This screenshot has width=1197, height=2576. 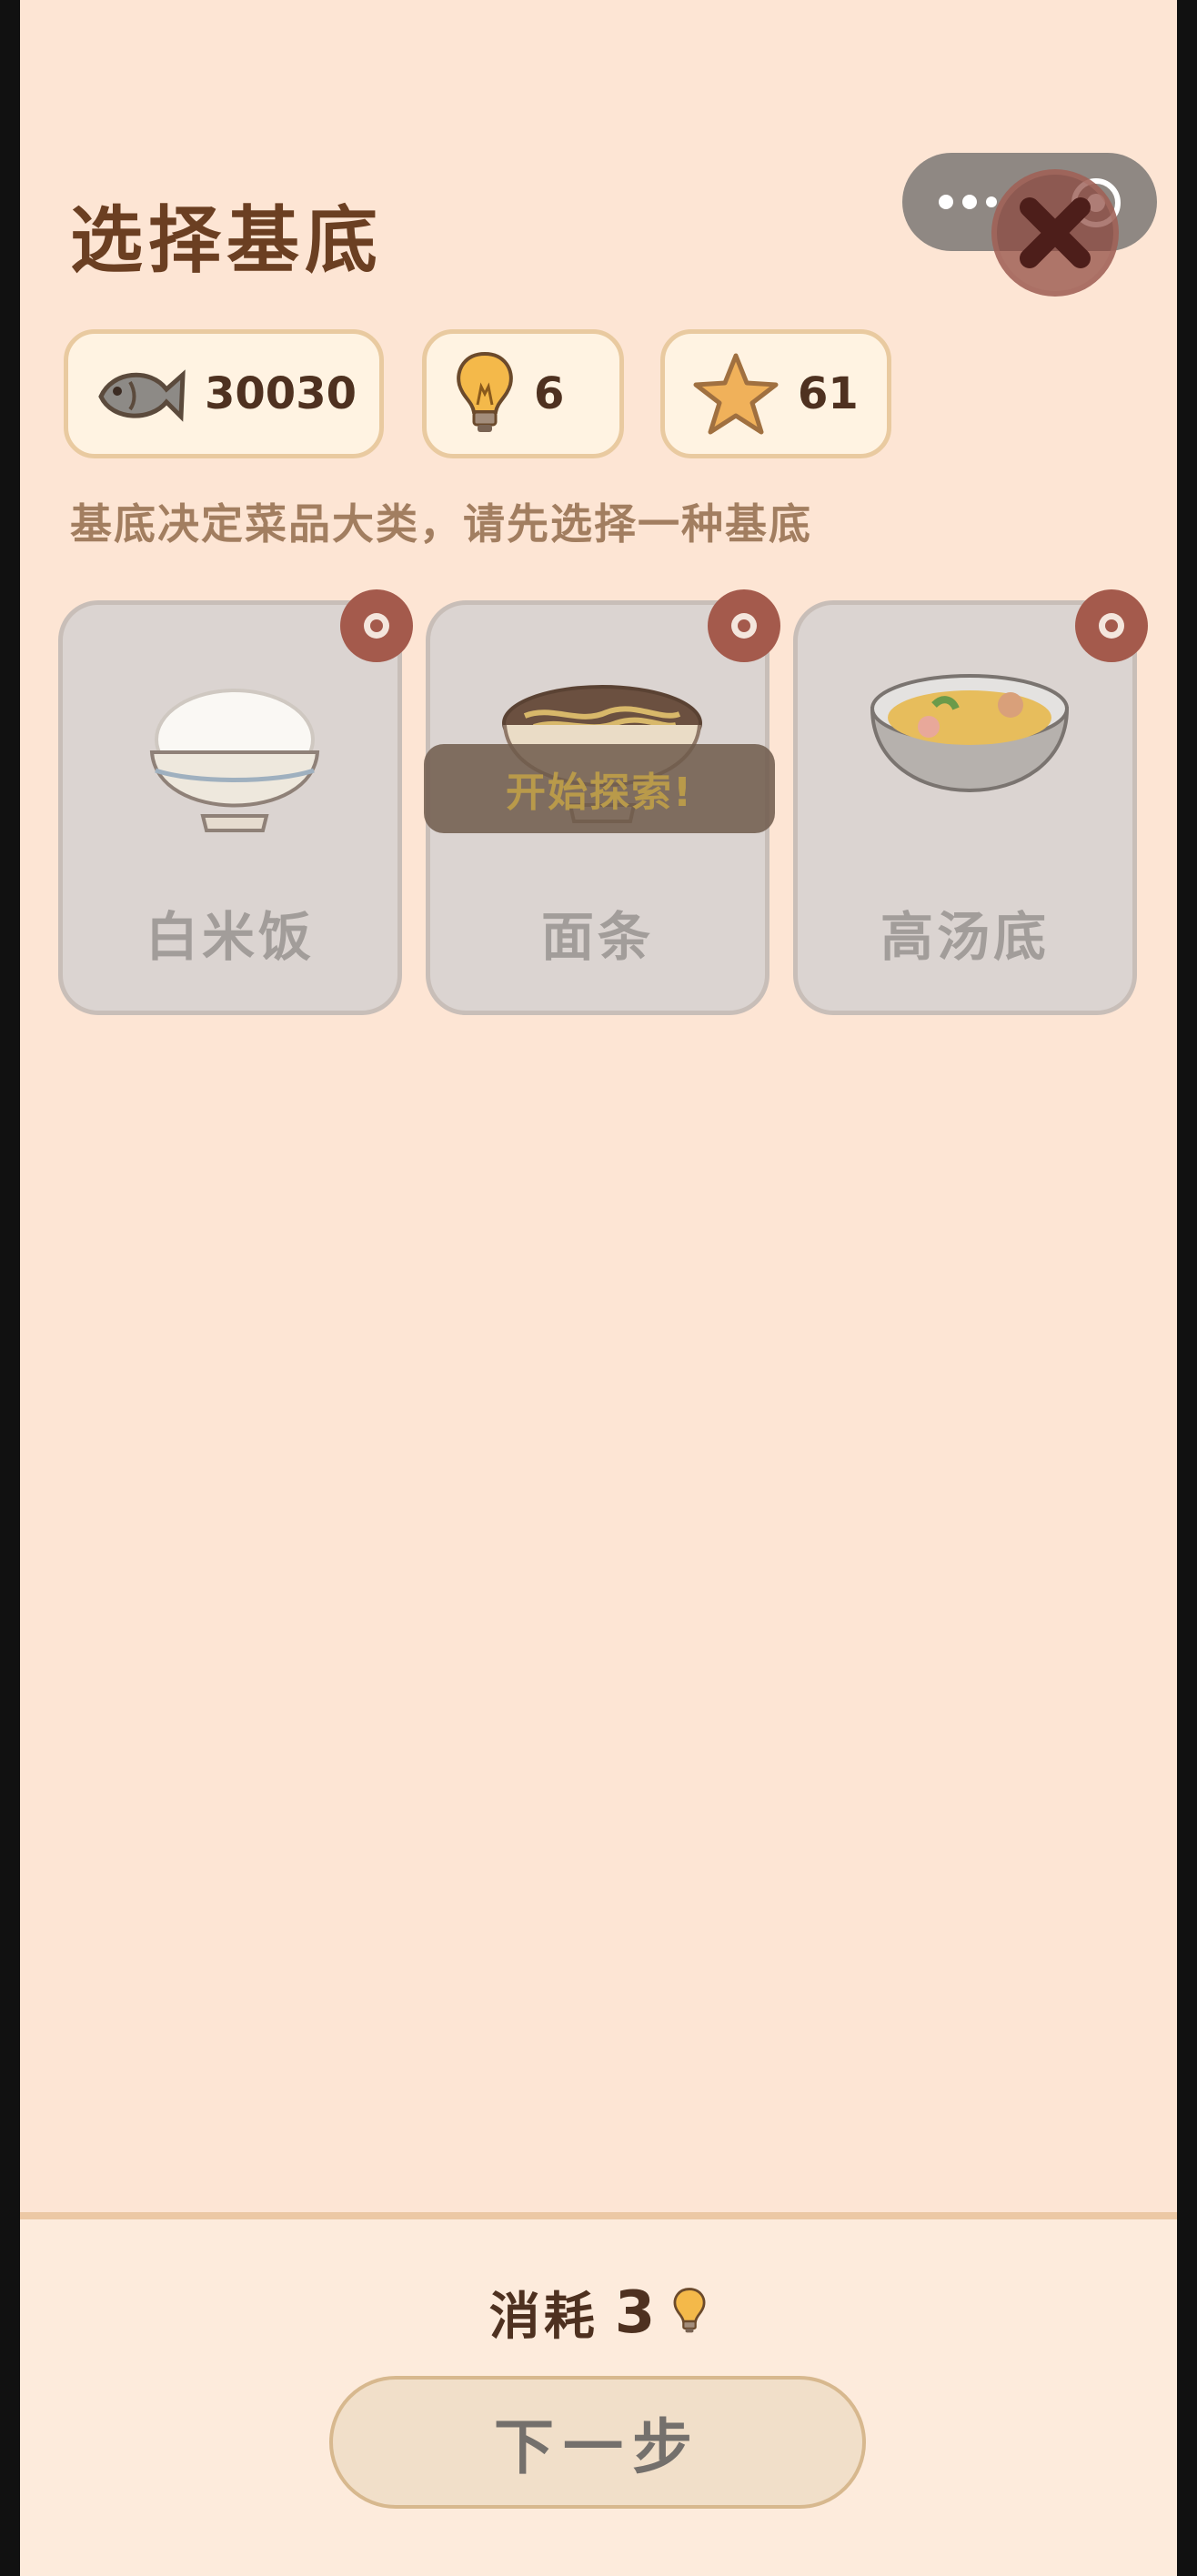 I want to click on cost-row: 消耗 3, so click(x=598, y=2313).